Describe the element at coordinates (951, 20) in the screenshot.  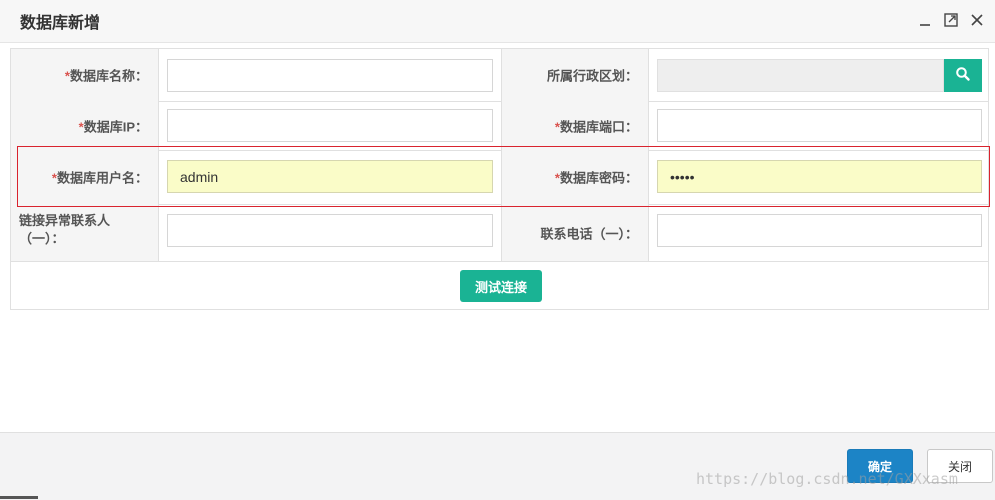
I see `maximize-icon` at that location.